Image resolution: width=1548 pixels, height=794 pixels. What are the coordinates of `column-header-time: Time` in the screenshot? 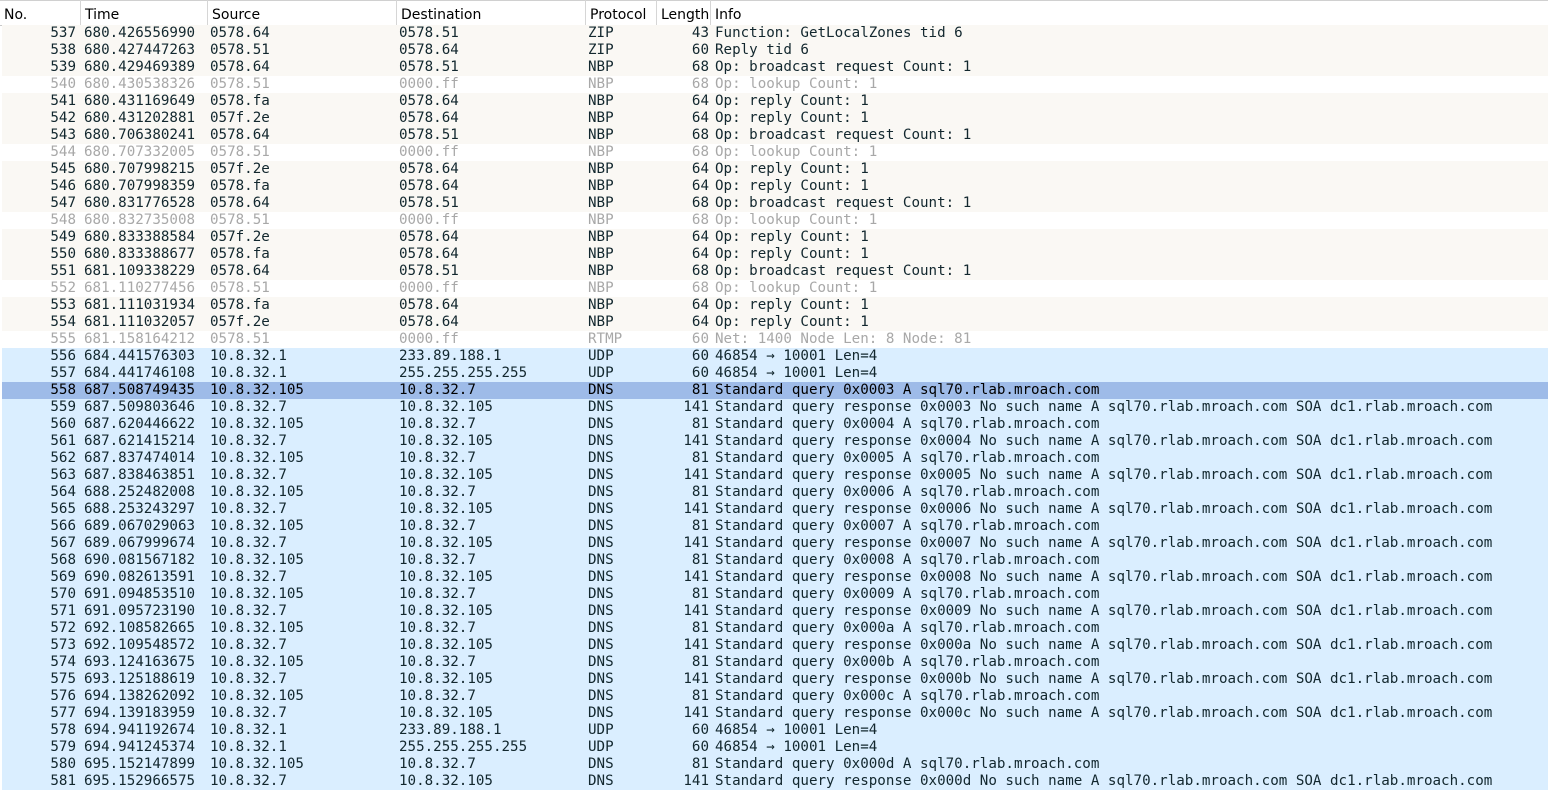 It's located at (144, 12).